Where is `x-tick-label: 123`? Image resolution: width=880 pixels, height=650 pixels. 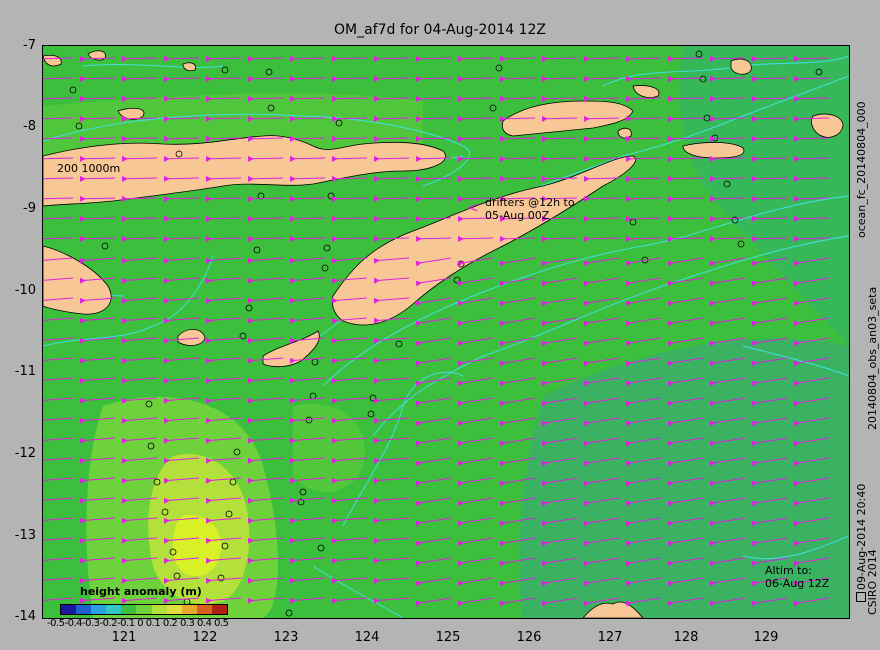
x-tick-label: 123 is located at coordinates (286, 637).